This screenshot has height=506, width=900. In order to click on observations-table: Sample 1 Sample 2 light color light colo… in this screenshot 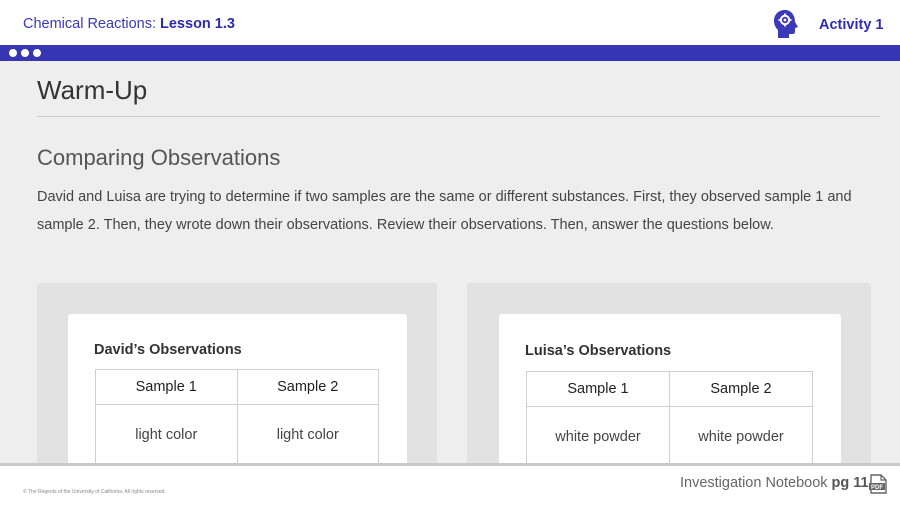, I will do `click(237, 417)`.